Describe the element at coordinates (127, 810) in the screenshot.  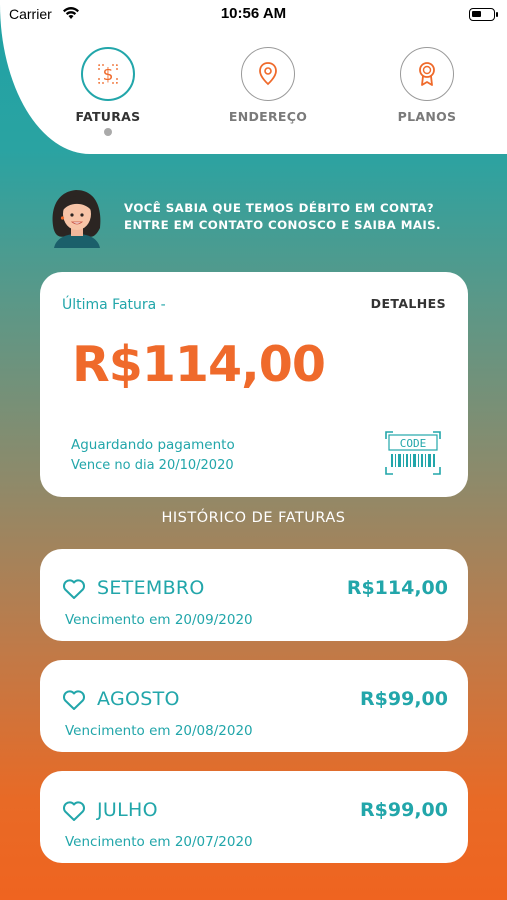
I see `invoice-month: JULHO` at that location.